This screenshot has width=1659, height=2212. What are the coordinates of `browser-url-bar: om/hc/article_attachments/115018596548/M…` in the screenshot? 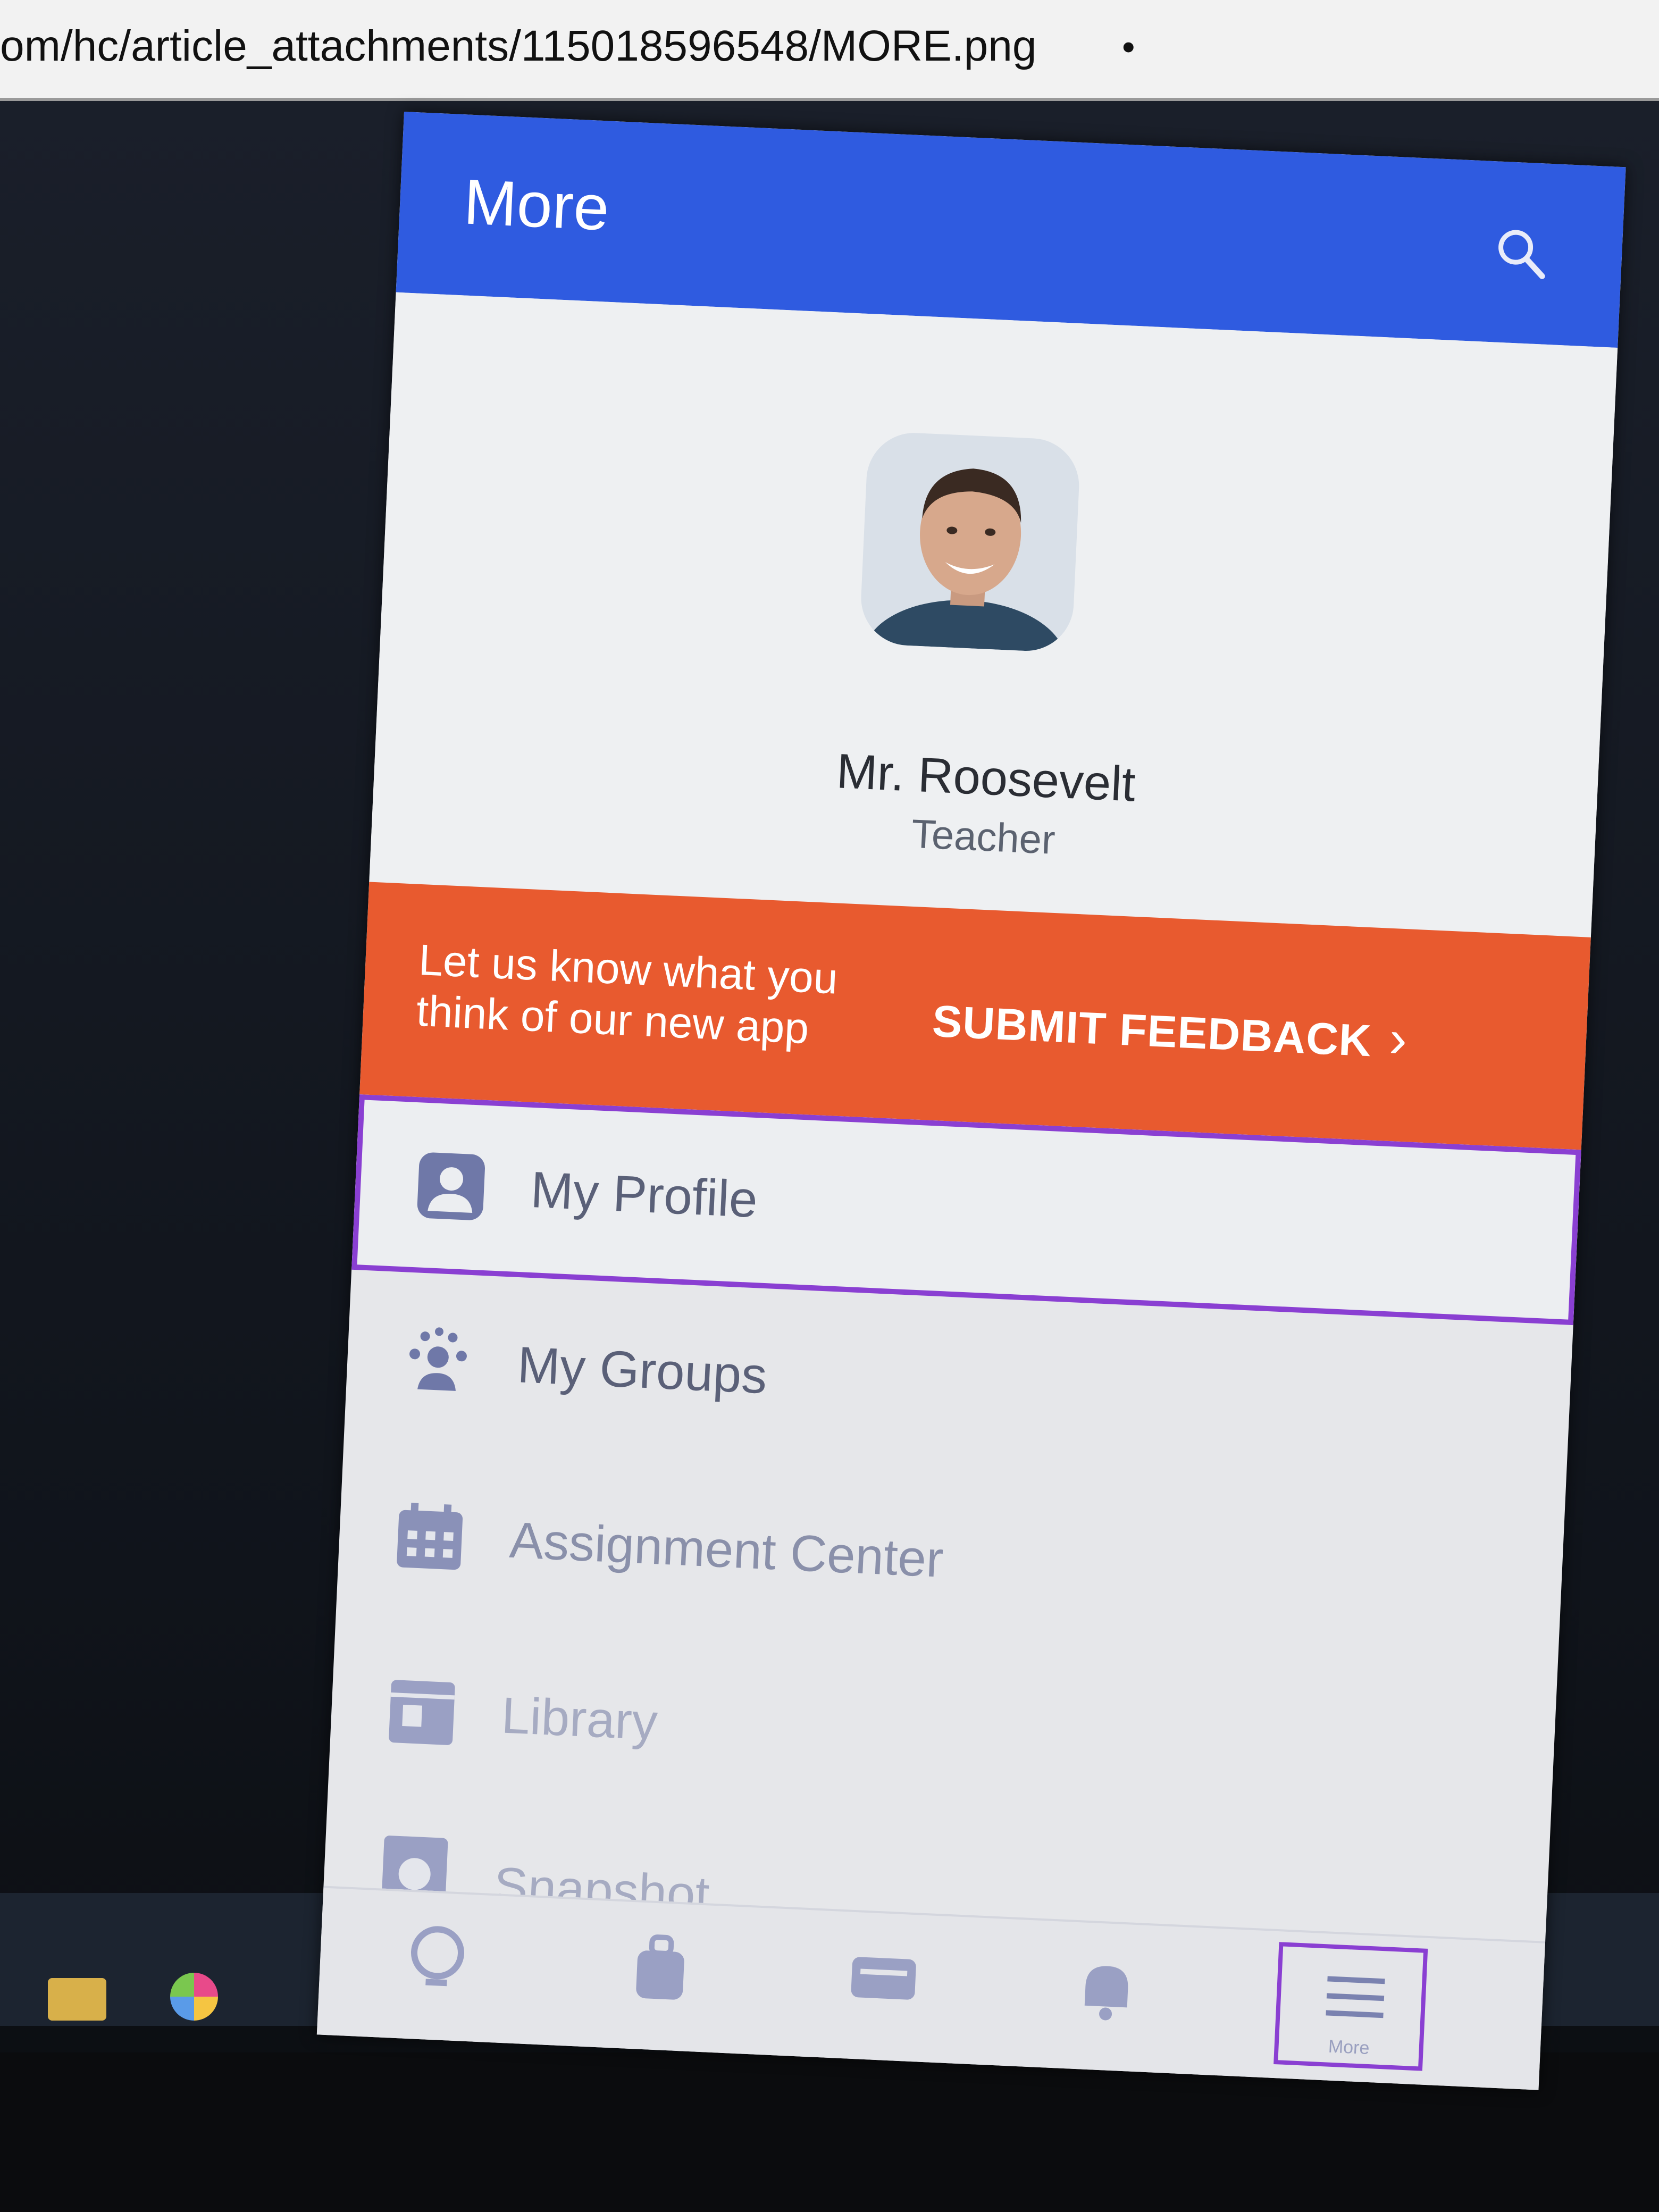 It's located at (829, 50).